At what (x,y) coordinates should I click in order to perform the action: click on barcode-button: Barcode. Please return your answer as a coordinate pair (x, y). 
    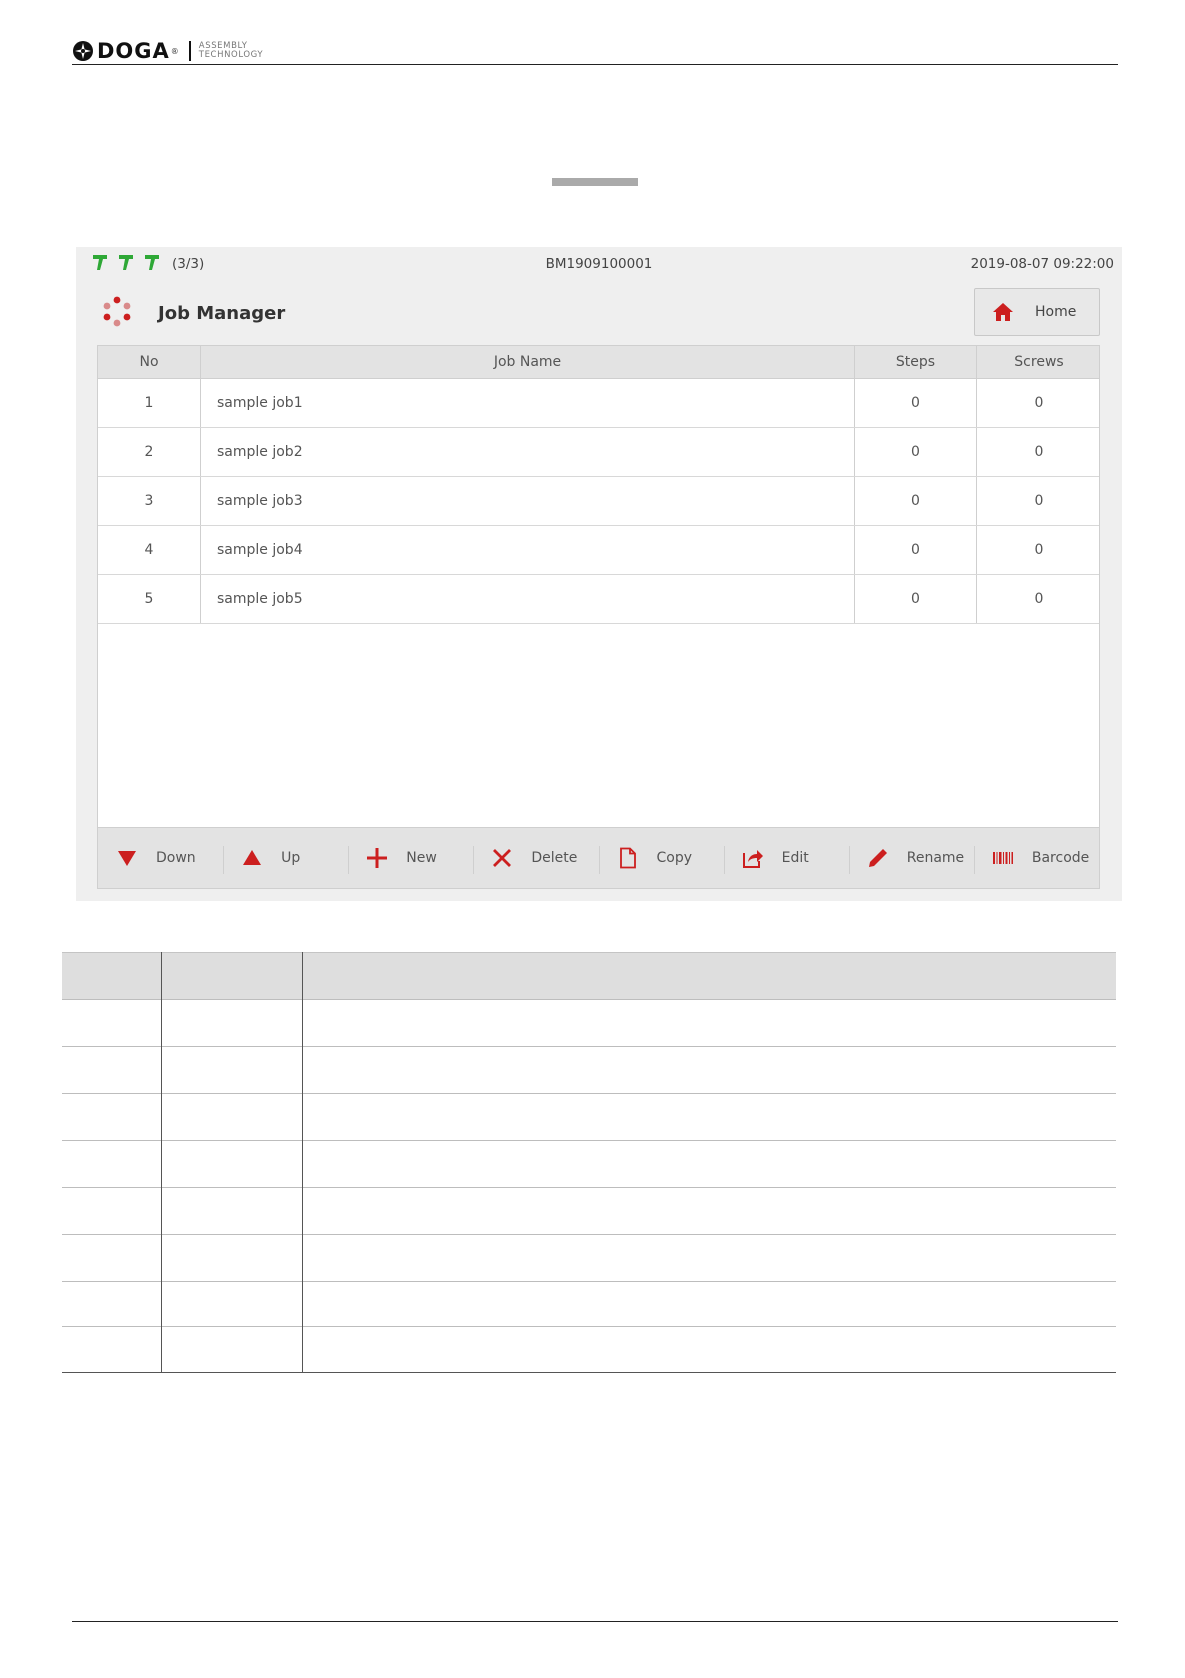
    Looking at the image, I should click on (1036, 858).